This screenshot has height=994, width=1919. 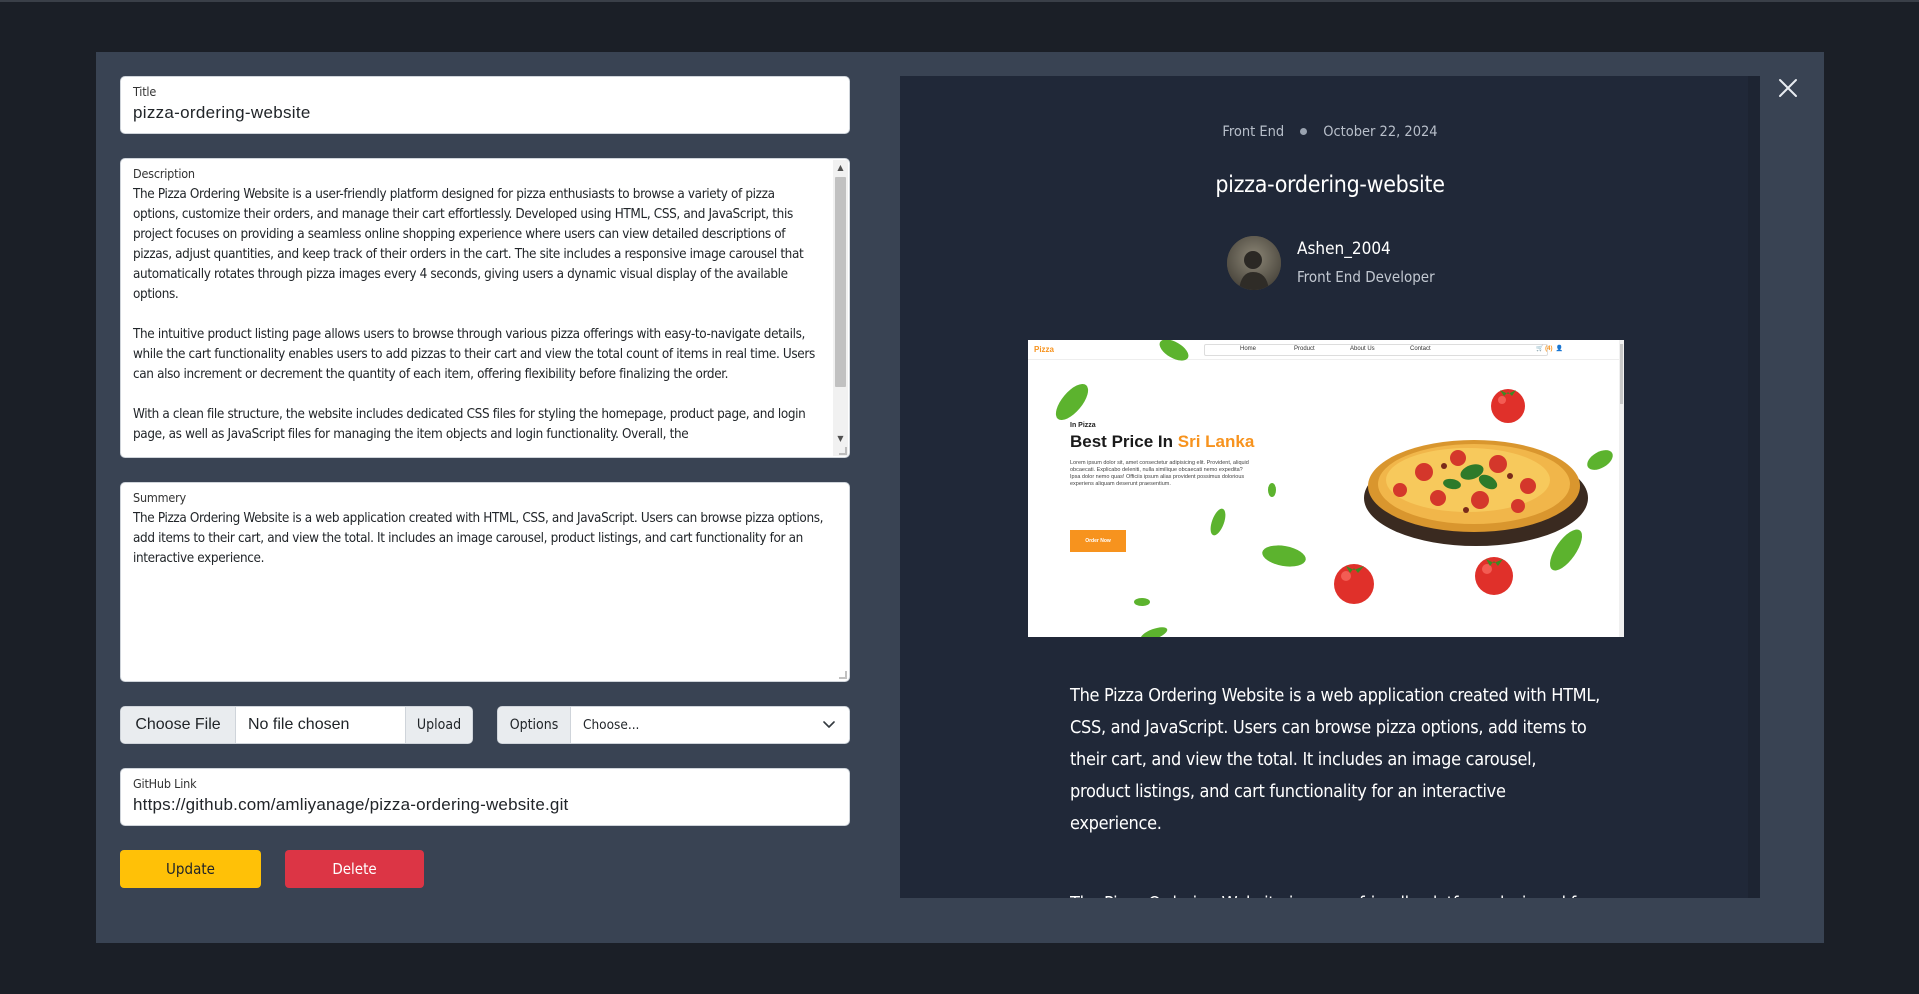 I want to click on chevron-down-icon, so click(x=829, y=725).